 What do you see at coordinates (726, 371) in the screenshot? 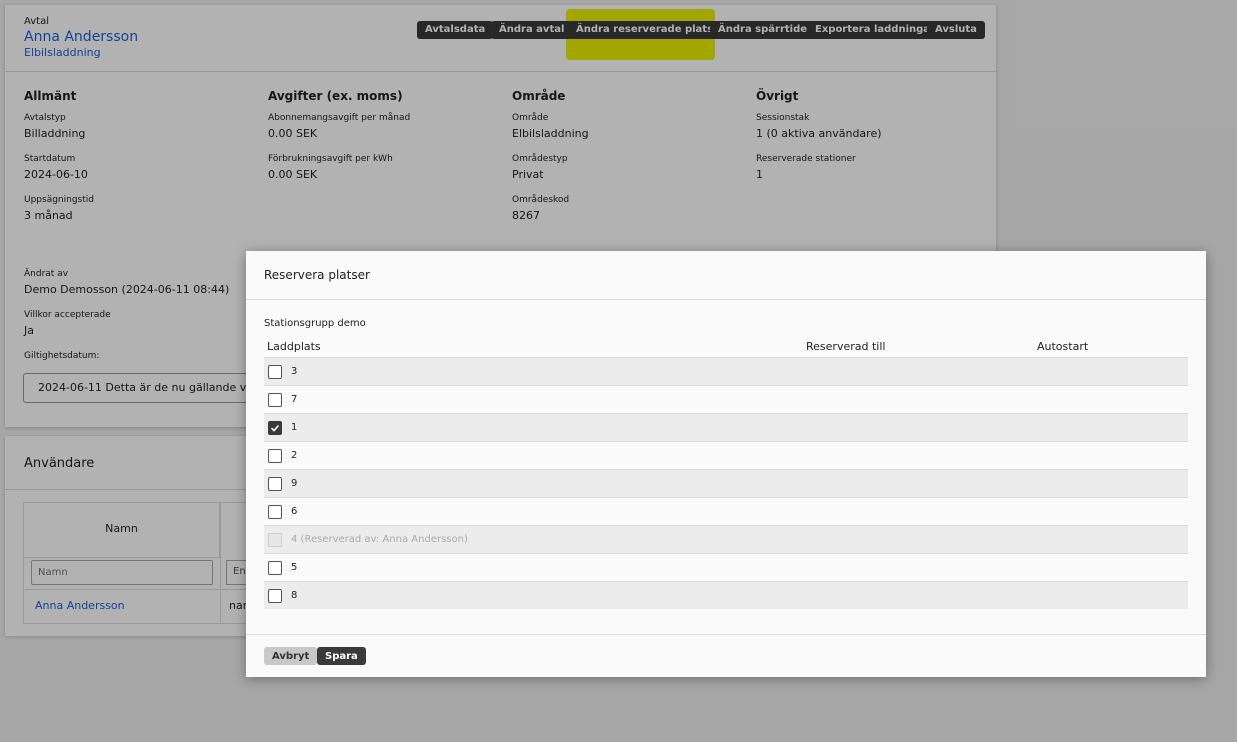
I see `spot-row: 3` at bounding box center [726, 371].